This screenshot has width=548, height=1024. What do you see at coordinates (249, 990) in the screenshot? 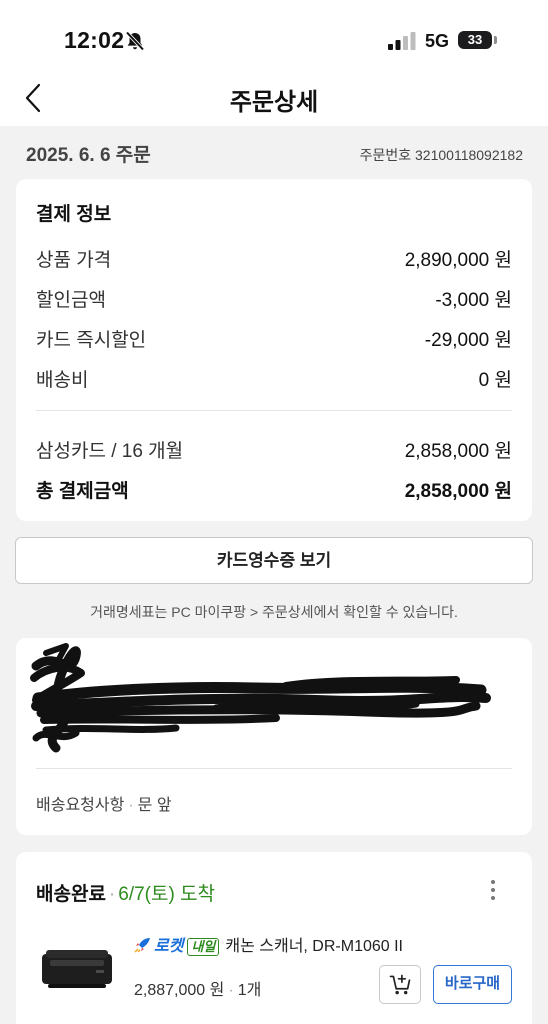
I see `product-quantity: 1개` at bounding box center [249, 990].